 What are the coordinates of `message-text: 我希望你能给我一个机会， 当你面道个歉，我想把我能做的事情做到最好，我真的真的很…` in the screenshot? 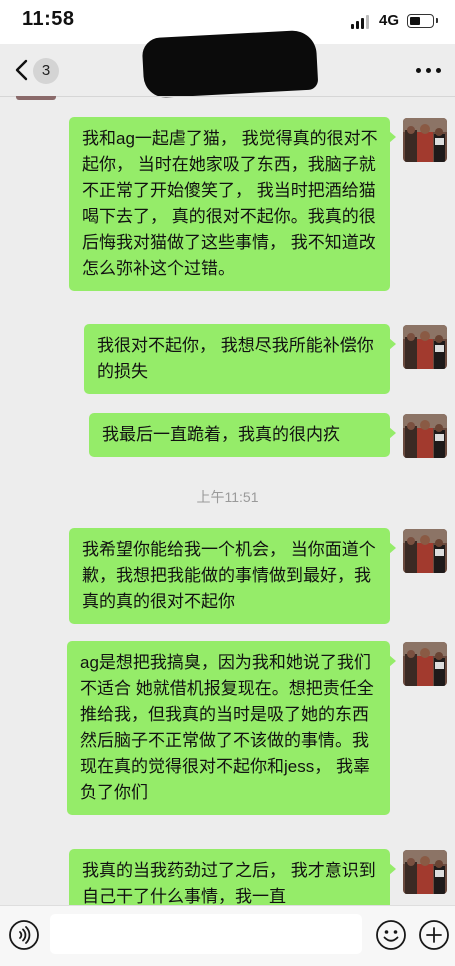 It's located at (229, 575).